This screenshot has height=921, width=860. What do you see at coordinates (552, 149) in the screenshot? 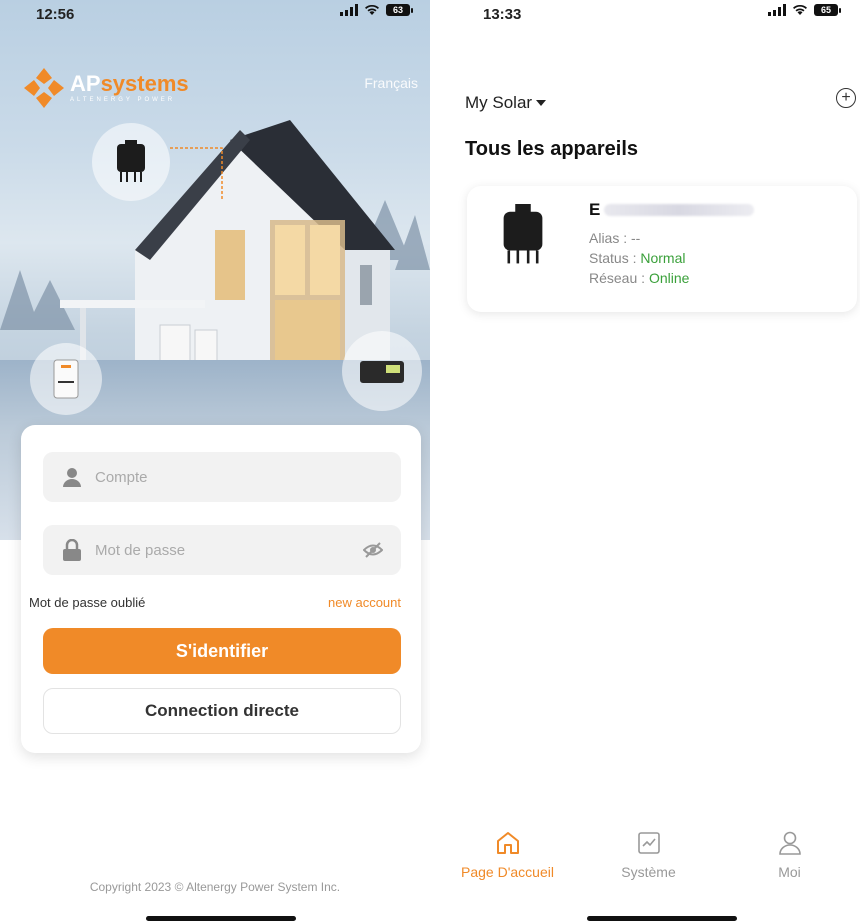
I see `page-title: Tous les appareils` at bounding box center [552, 149].